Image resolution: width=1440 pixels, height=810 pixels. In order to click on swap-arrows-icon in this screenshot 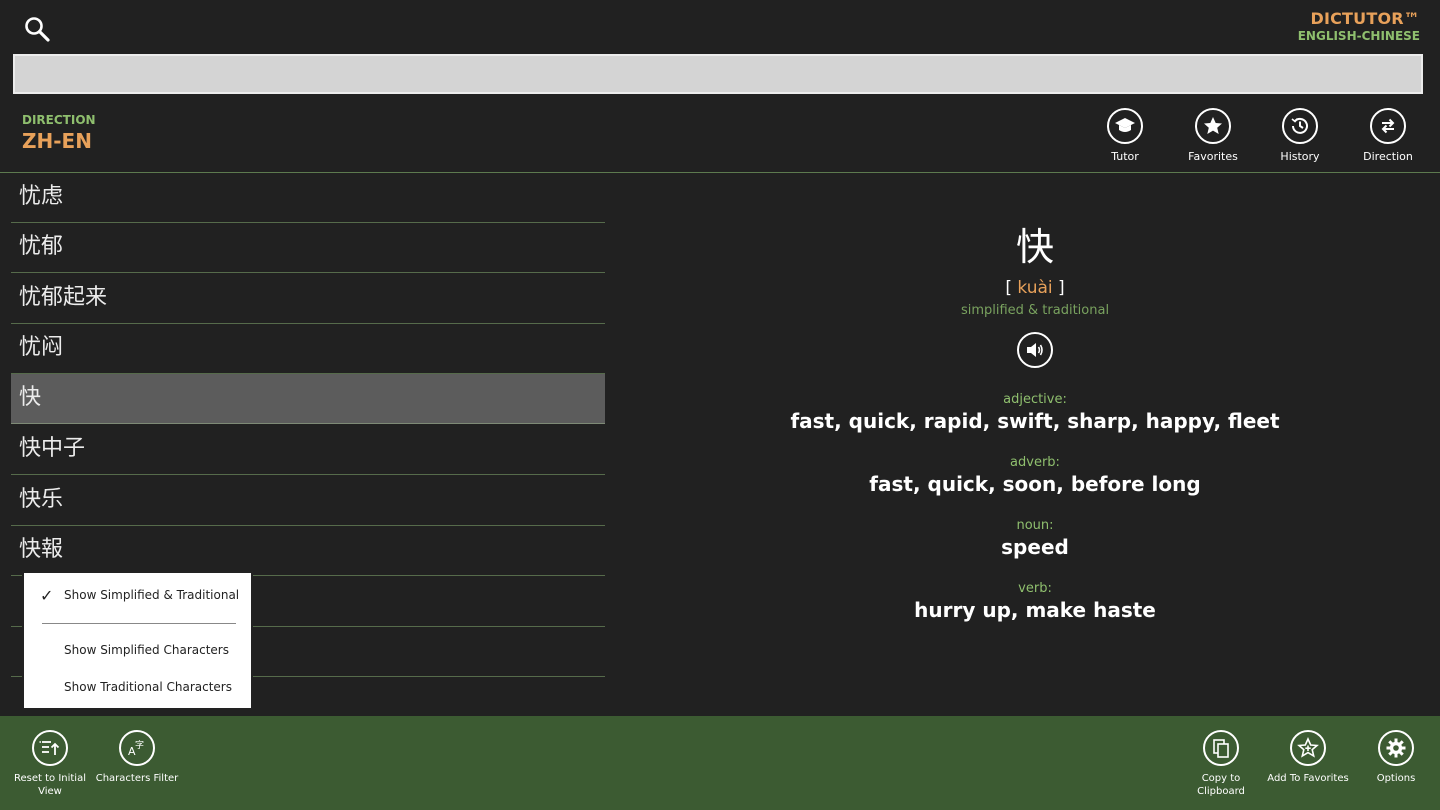, I will do `click(1388, 126)`.